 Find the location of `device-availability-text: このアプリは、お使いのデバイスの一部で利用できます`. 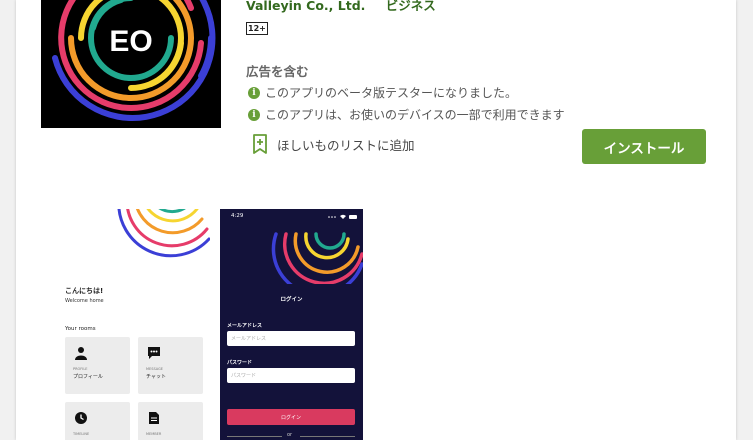

device-availability-text: このアプリは、お使いのデバイスの一部で利用できます is located at coordinates (415, 115).